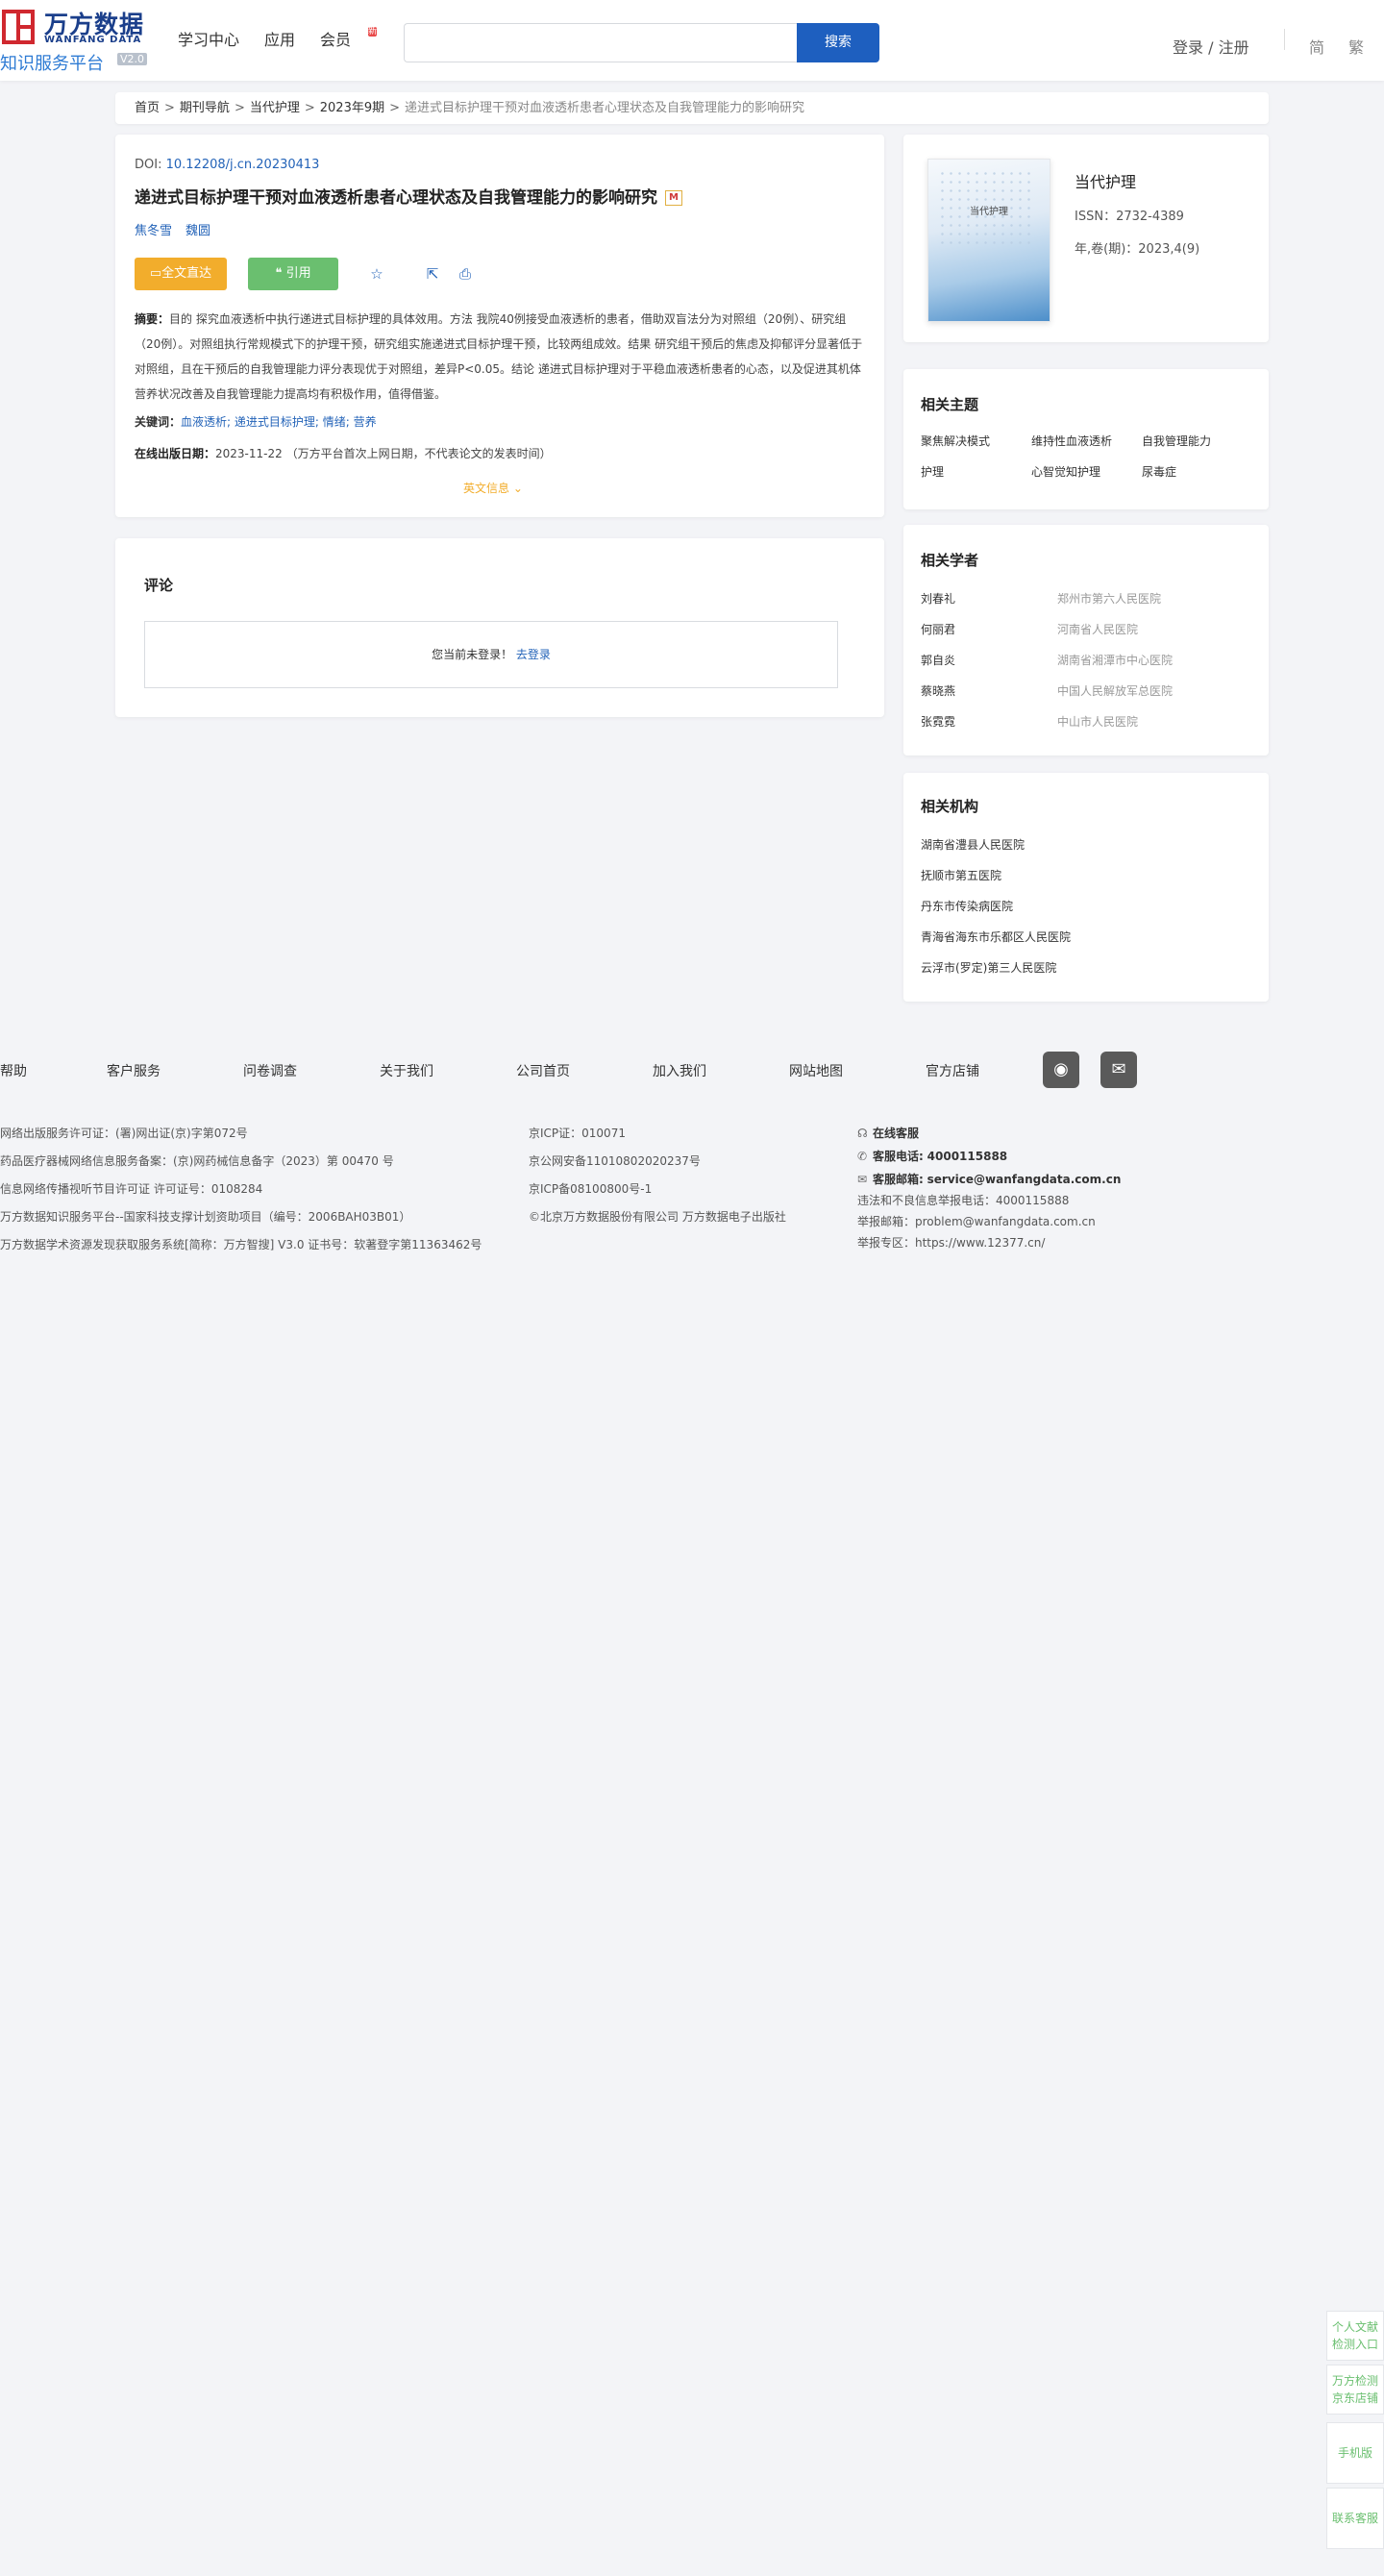  Describe the element at coordinates (838, 42) in the screenshot. I see `search-button: 搜索` at that location.